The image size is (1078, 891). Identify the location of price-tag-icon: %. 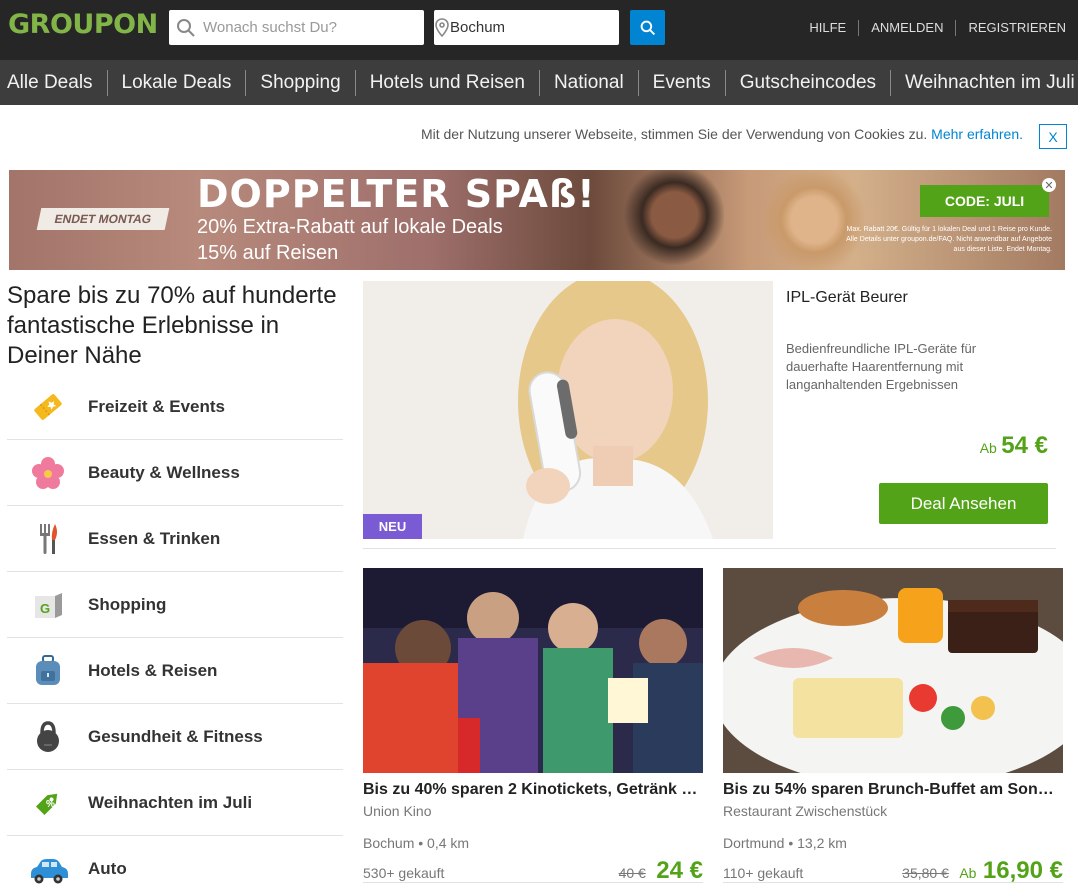
(47, 803).